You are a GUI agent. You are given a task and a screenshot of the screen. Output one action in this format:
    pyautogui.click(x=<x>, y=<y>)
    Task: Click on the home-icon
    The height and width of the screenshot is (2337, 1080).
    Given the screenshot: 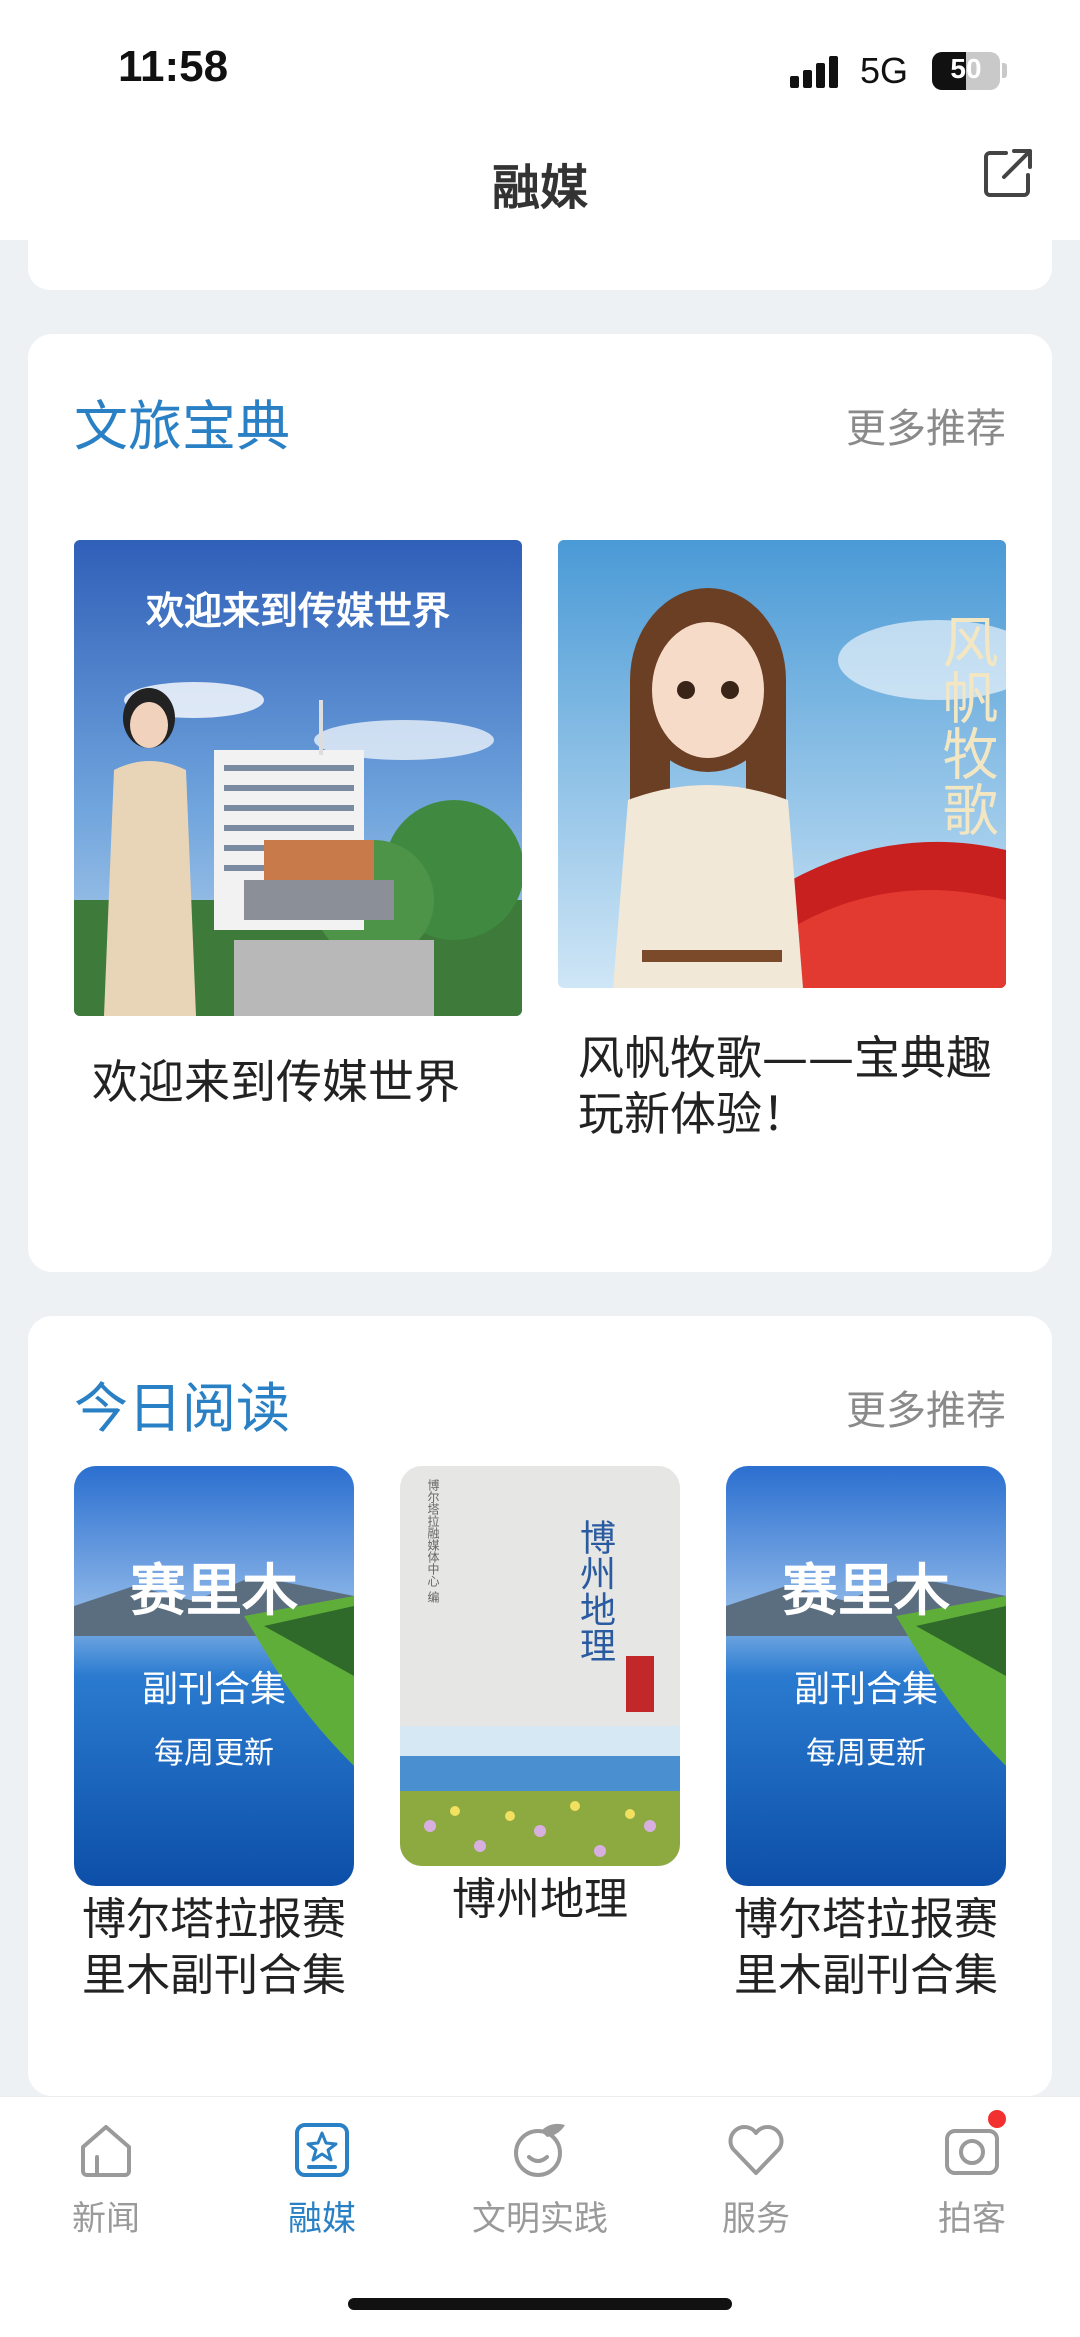 What is the action you would take?
    pyautogui.click(x=106, y=2151)
    